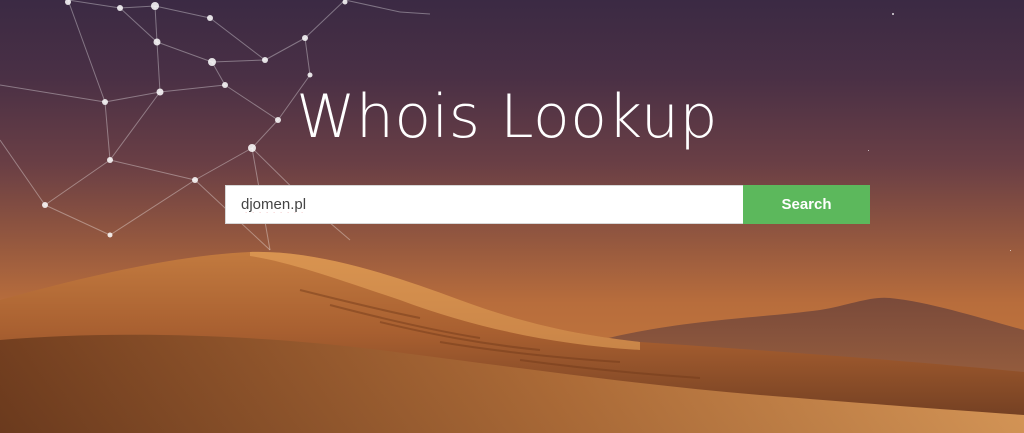  I want to click on search-form: Search, so click(547, 204).